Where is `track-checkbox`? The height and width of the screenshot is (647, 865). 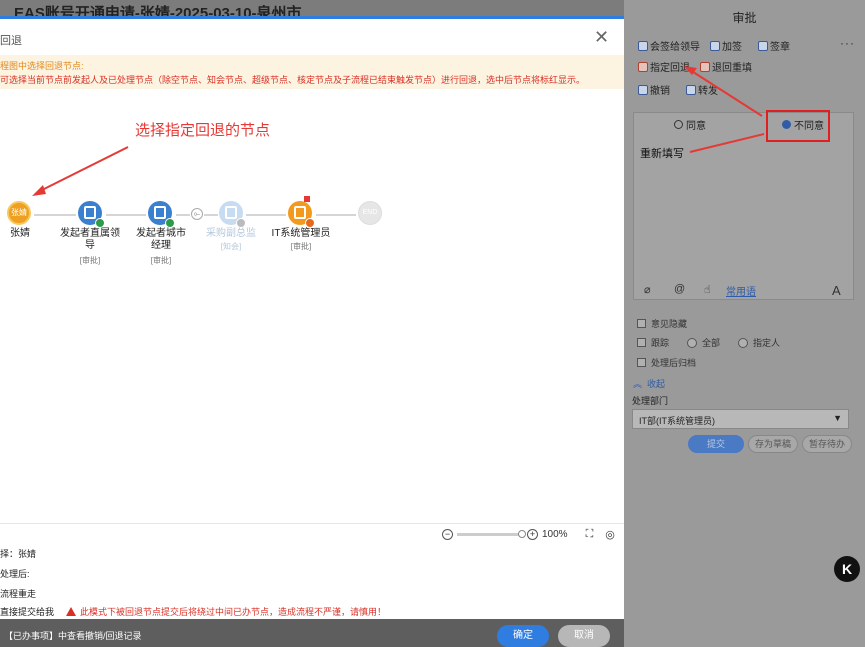 track-checkbox is located at coordinates (641, 342).